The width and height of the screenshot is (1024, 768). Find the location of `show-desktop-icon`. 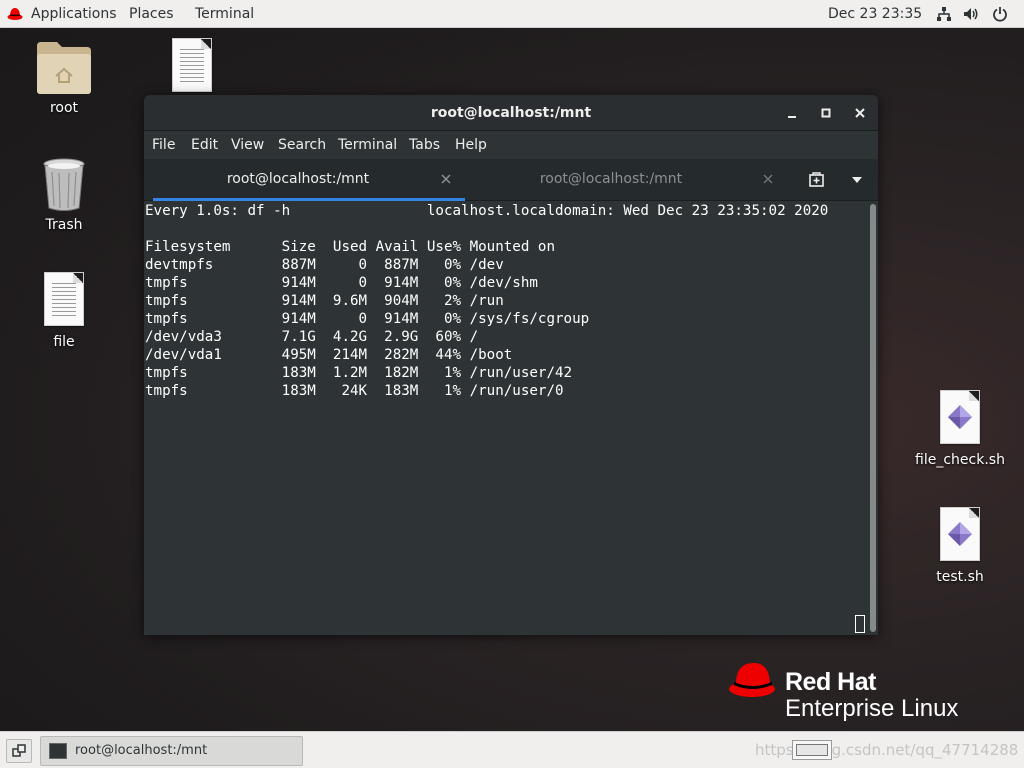

show-desktop-icon is located at coordinates (19, 750).